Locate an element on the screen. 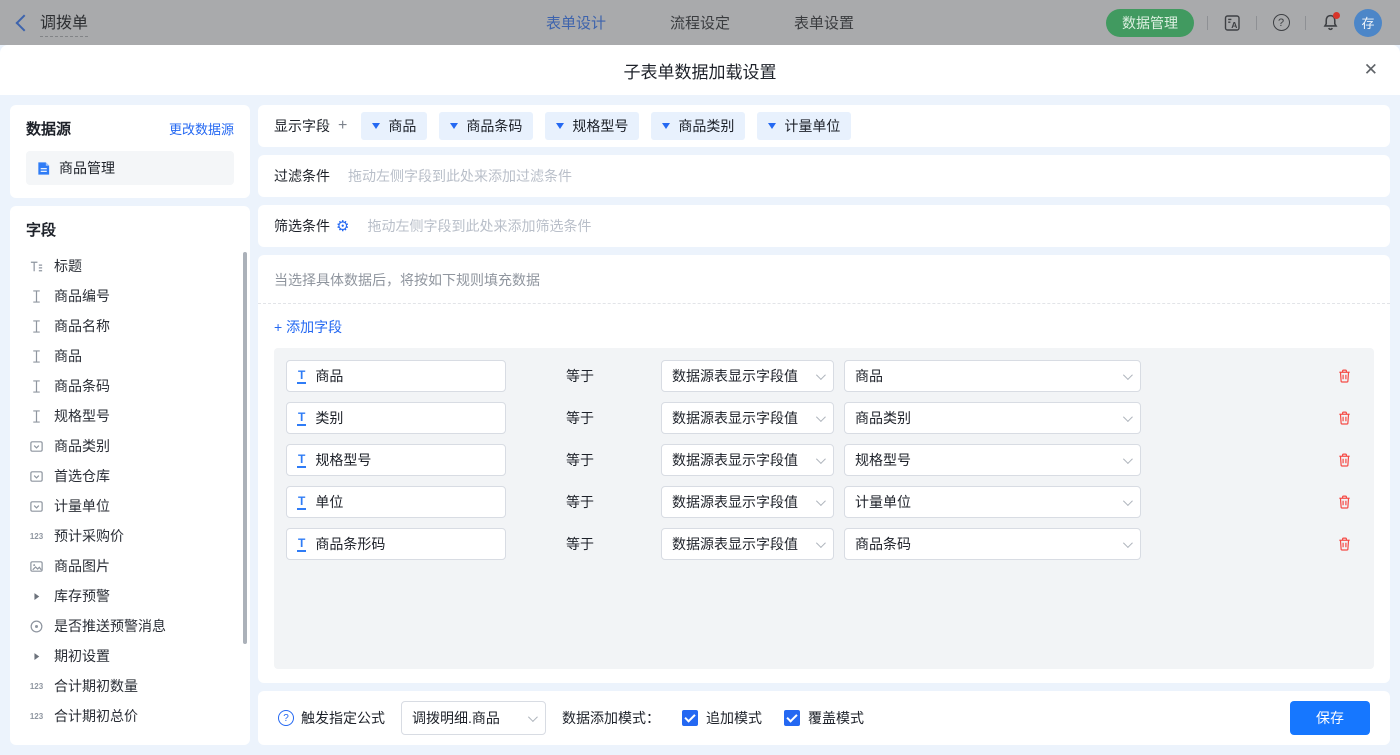  source-field-select: 计量单位 is located at coordinates (992, 502).